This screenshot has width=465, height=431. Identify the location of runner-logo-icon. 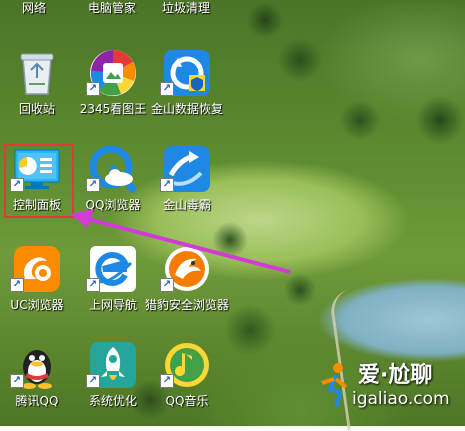
(334, 385).